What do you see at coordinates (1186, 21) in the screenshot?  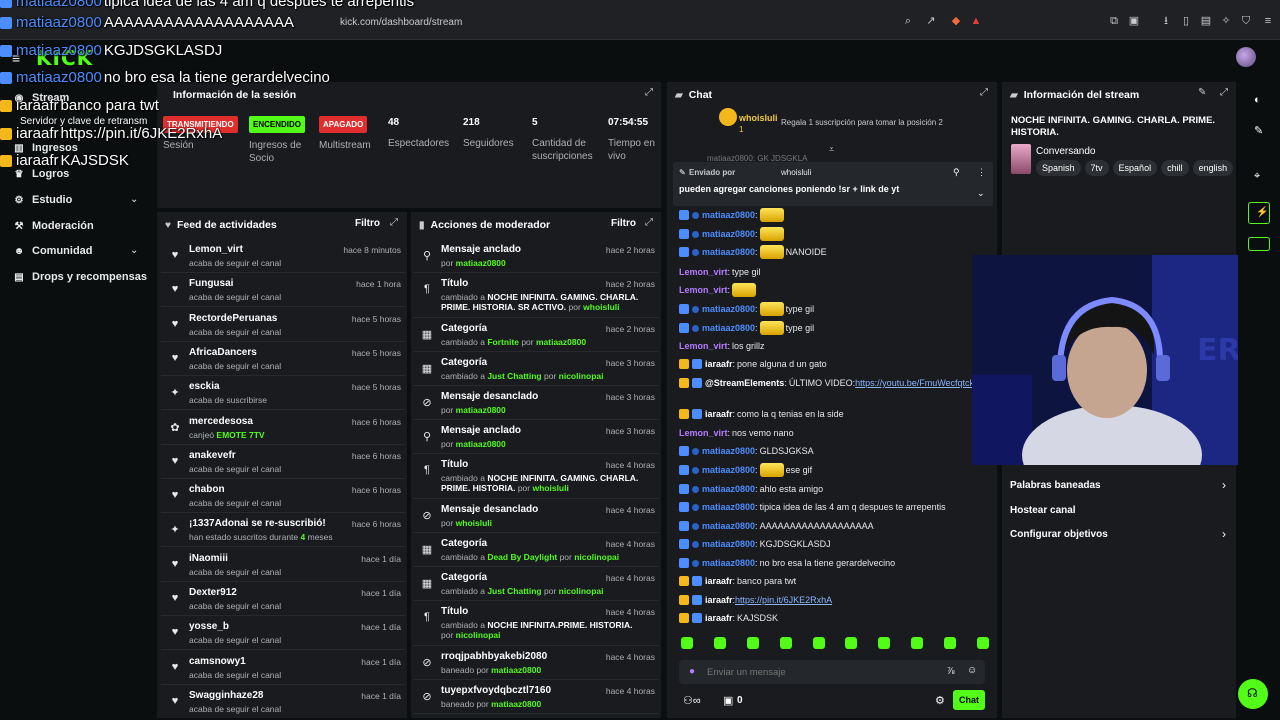 I see `sidebar-icon: ▯` at bounding box center [1186, 21].